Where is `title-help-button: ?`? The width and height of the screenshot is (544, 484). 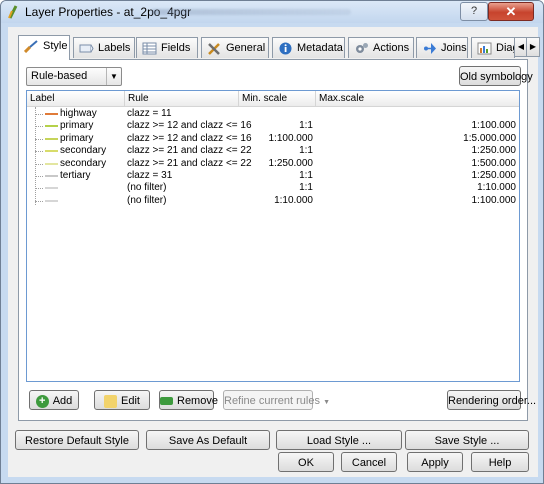
title-help-button: ? is located at coordinates (474, 11).